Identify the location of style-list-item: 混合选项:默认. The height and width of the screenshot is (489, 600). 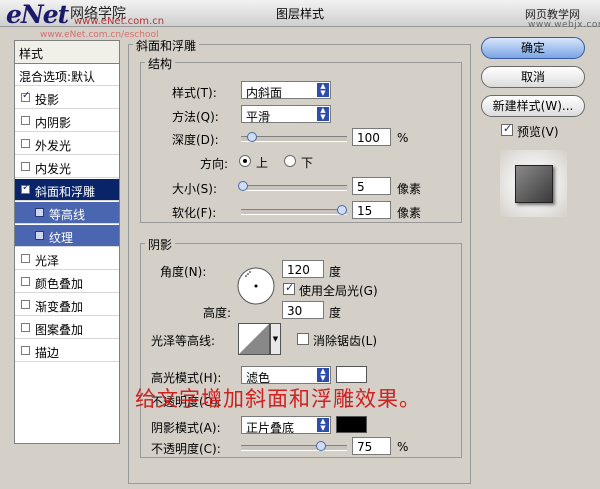
(67, 75).